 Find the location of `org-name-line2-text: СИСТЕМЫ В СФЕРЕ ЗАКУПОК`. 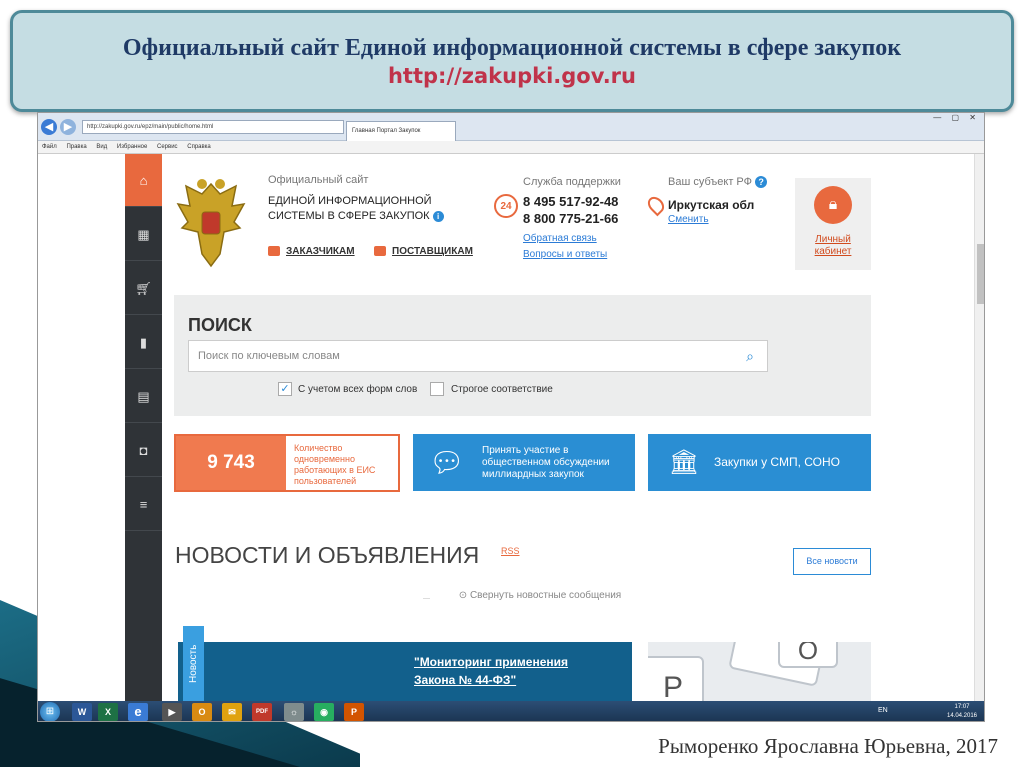

org-name-line2-text: СИСТЕМЫ В СФЕРЕ ЗАКУПОК is located at coordinates (349, 216).